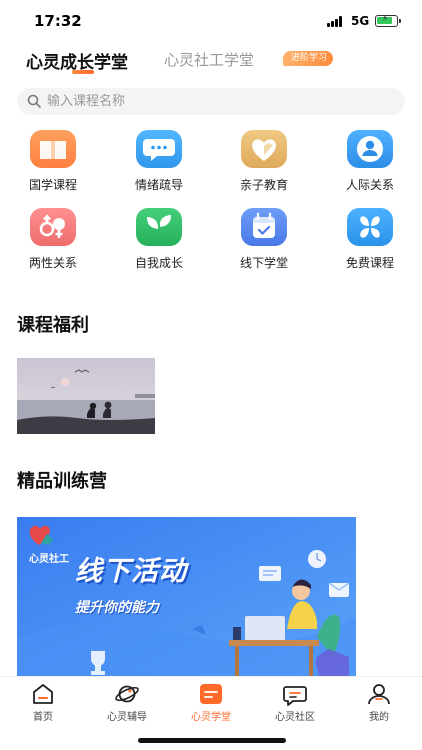 This screenshot has height=750, width=422. I want to click on home-icon, so click(43, 694).